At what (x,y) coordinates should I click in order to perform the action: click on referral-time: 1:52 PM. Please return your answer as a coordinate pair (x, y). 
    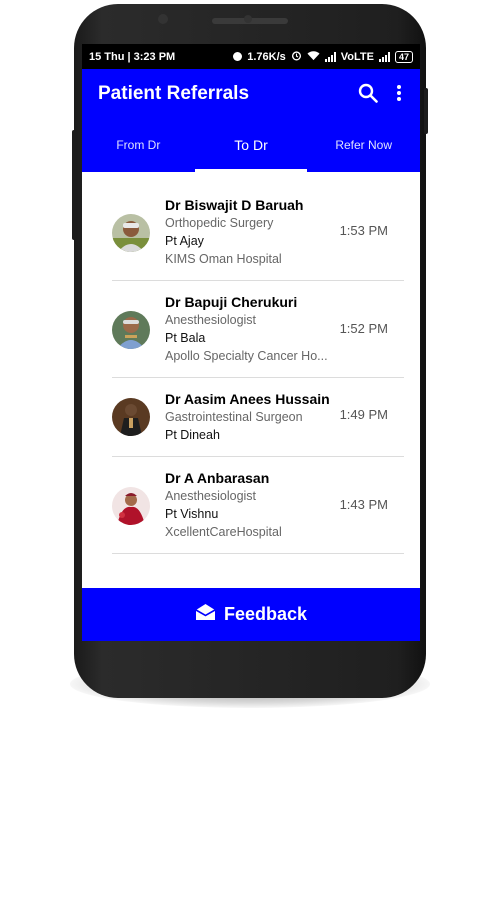
    Looking at the image, I should click on (363, 328).